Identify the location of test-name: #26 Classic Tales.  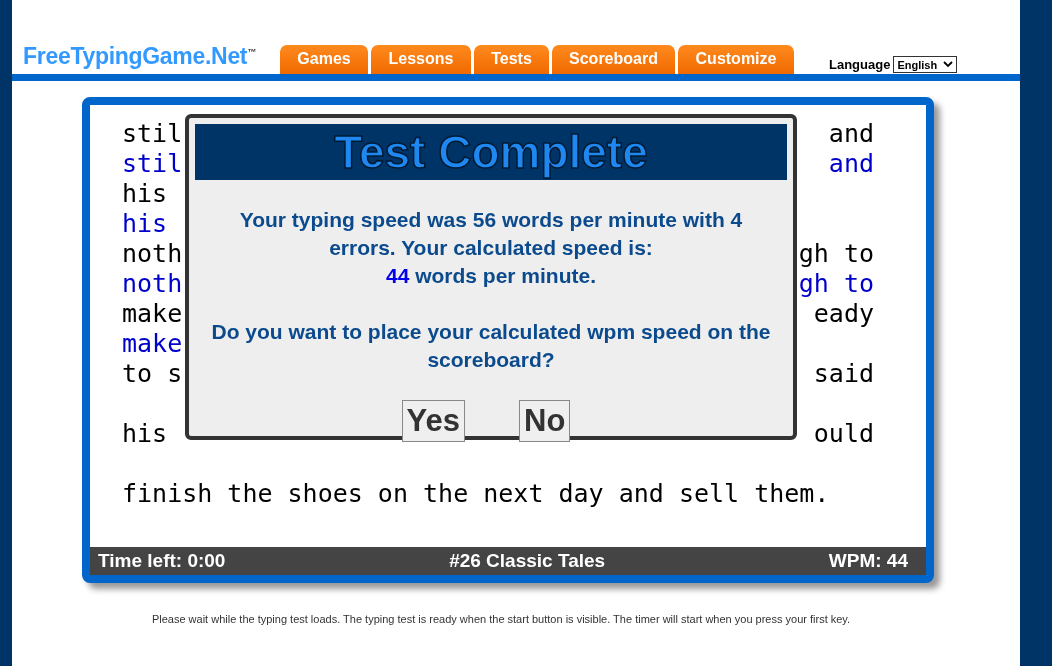
(527, 561).